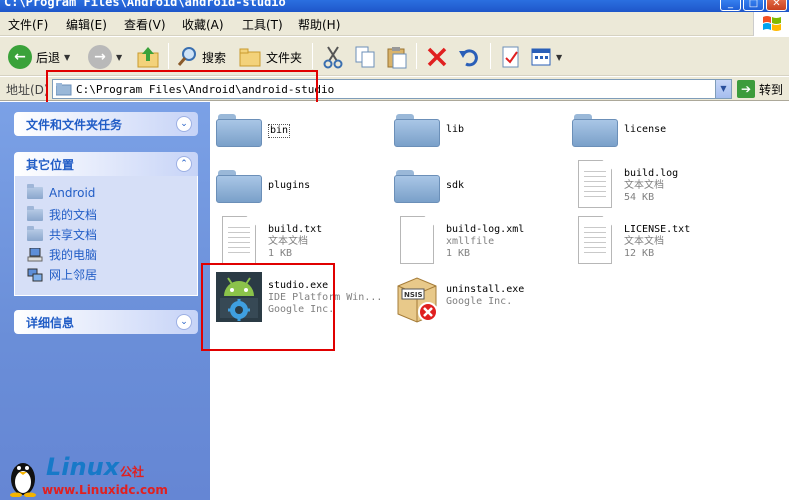 The image size is (789, 500). What do you see at coordinates (295, 229) in the screenshot?
I see `file-name: build.txt` at bounding box center [295, 229].